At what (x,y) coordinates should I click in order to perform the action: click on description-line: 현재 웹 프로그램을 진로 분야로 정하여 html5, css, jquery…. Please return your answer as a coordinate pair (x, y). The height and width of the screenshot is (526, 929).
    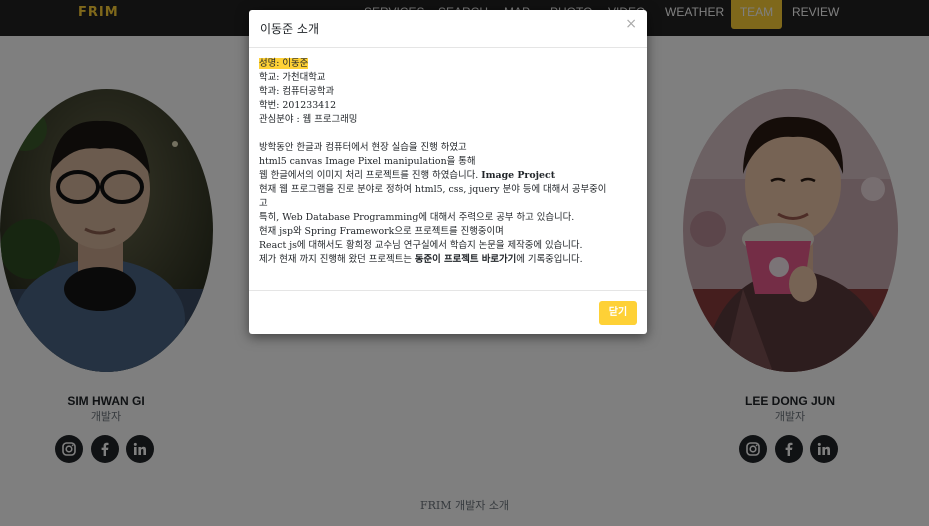
    Looking at the image, I should click on (433, 189).